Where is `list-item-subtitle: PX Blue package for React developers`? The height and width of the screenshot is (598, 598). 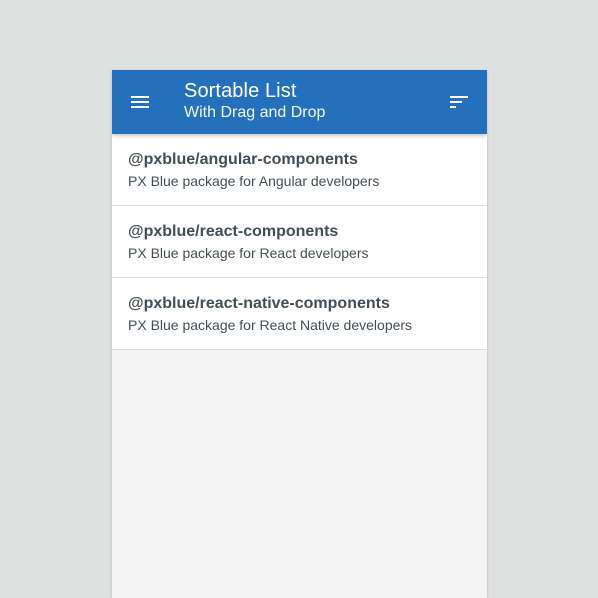 list-item-subtitle: PX Blue package for React developers is located at coordinates (248, 253).